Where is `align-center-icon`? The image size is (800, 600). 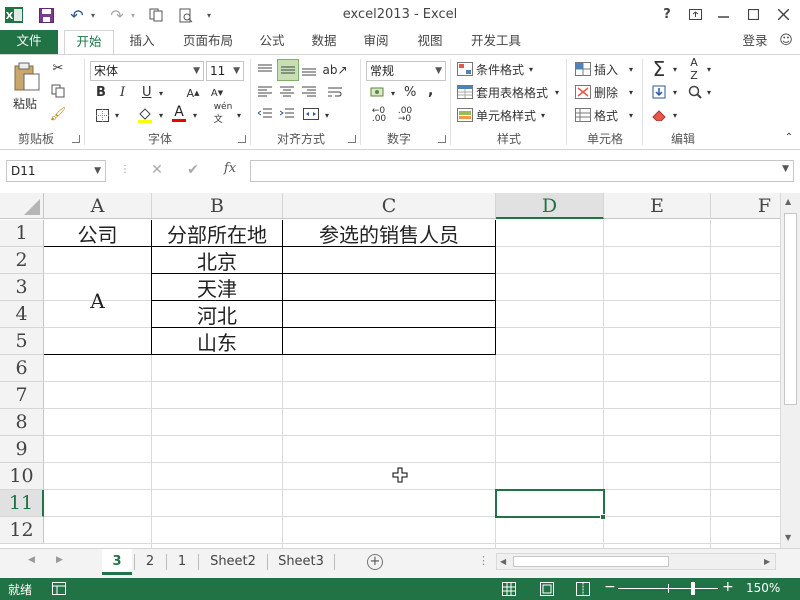 align-center-icon is located at coordinates (287, 92).